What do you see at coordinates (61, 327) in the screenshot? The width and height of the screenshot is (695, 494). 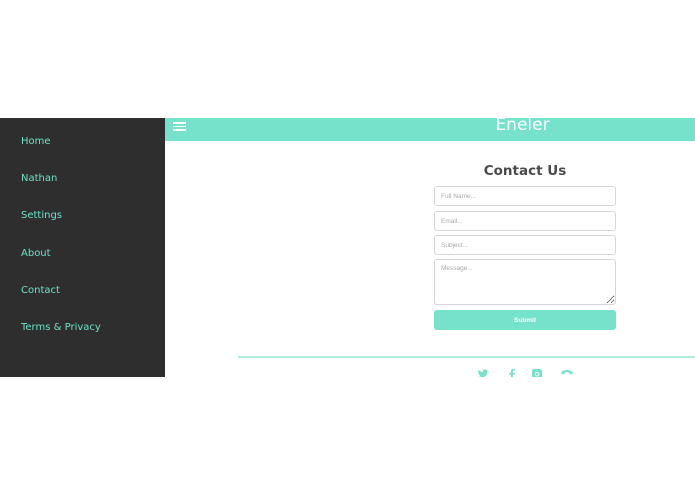 I see `sidebar-item-terms-privacy: Terms & Privacy` at bounding box center [61, 327].